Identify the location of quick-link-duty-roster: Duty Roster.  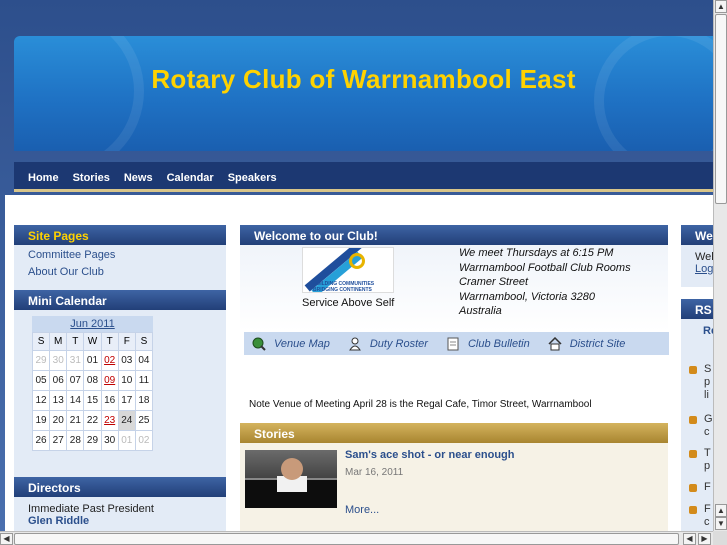
(388, 344).